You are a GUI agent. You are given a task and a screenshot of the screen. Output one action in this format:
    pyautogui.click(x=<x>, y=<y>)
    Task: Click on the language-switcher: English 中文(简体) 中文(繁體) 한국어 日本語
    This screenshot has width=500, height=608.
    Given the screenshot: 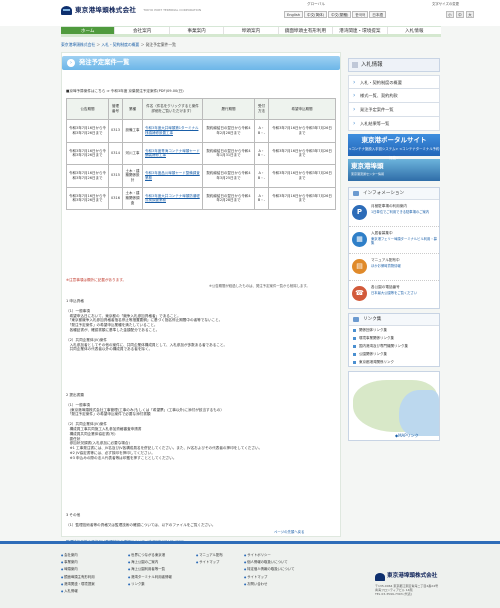 What is the action you would take?
    pyautogui.click(x=335, y=14)
    